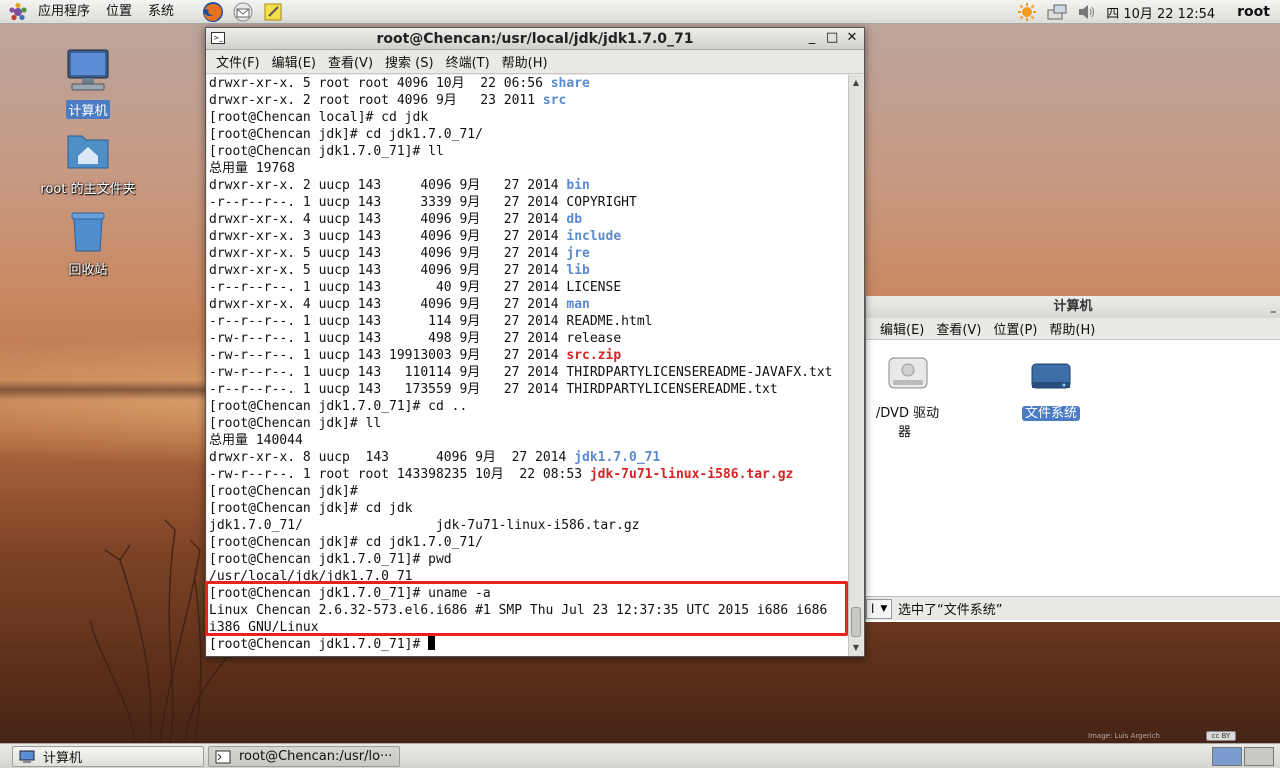 The image size is (1280, 768). Describe the element at coordinates (1087, 12) in the screenshot. I see `volume-icon` at that location.